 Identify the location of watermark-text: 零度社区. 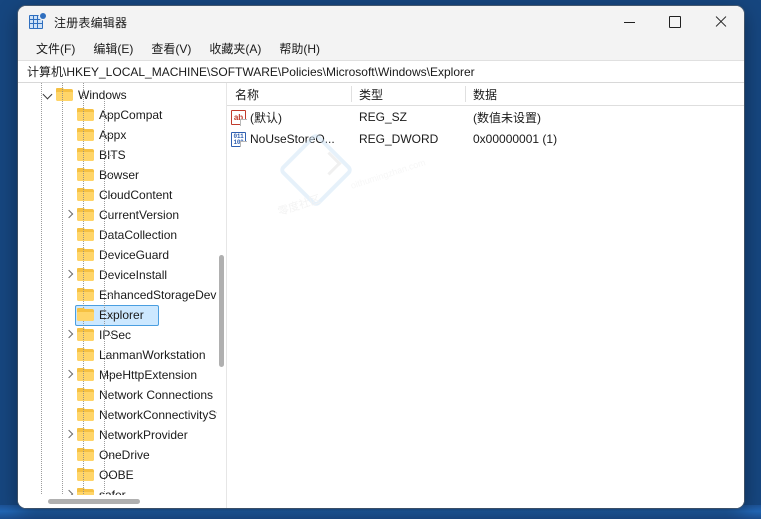
(299, 206).